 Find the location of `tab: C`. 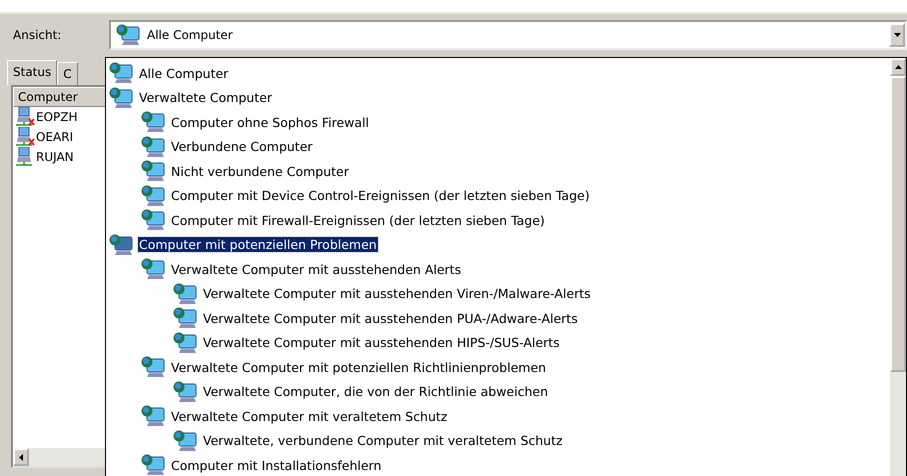

tab: C is located at coordinates (67, 73).